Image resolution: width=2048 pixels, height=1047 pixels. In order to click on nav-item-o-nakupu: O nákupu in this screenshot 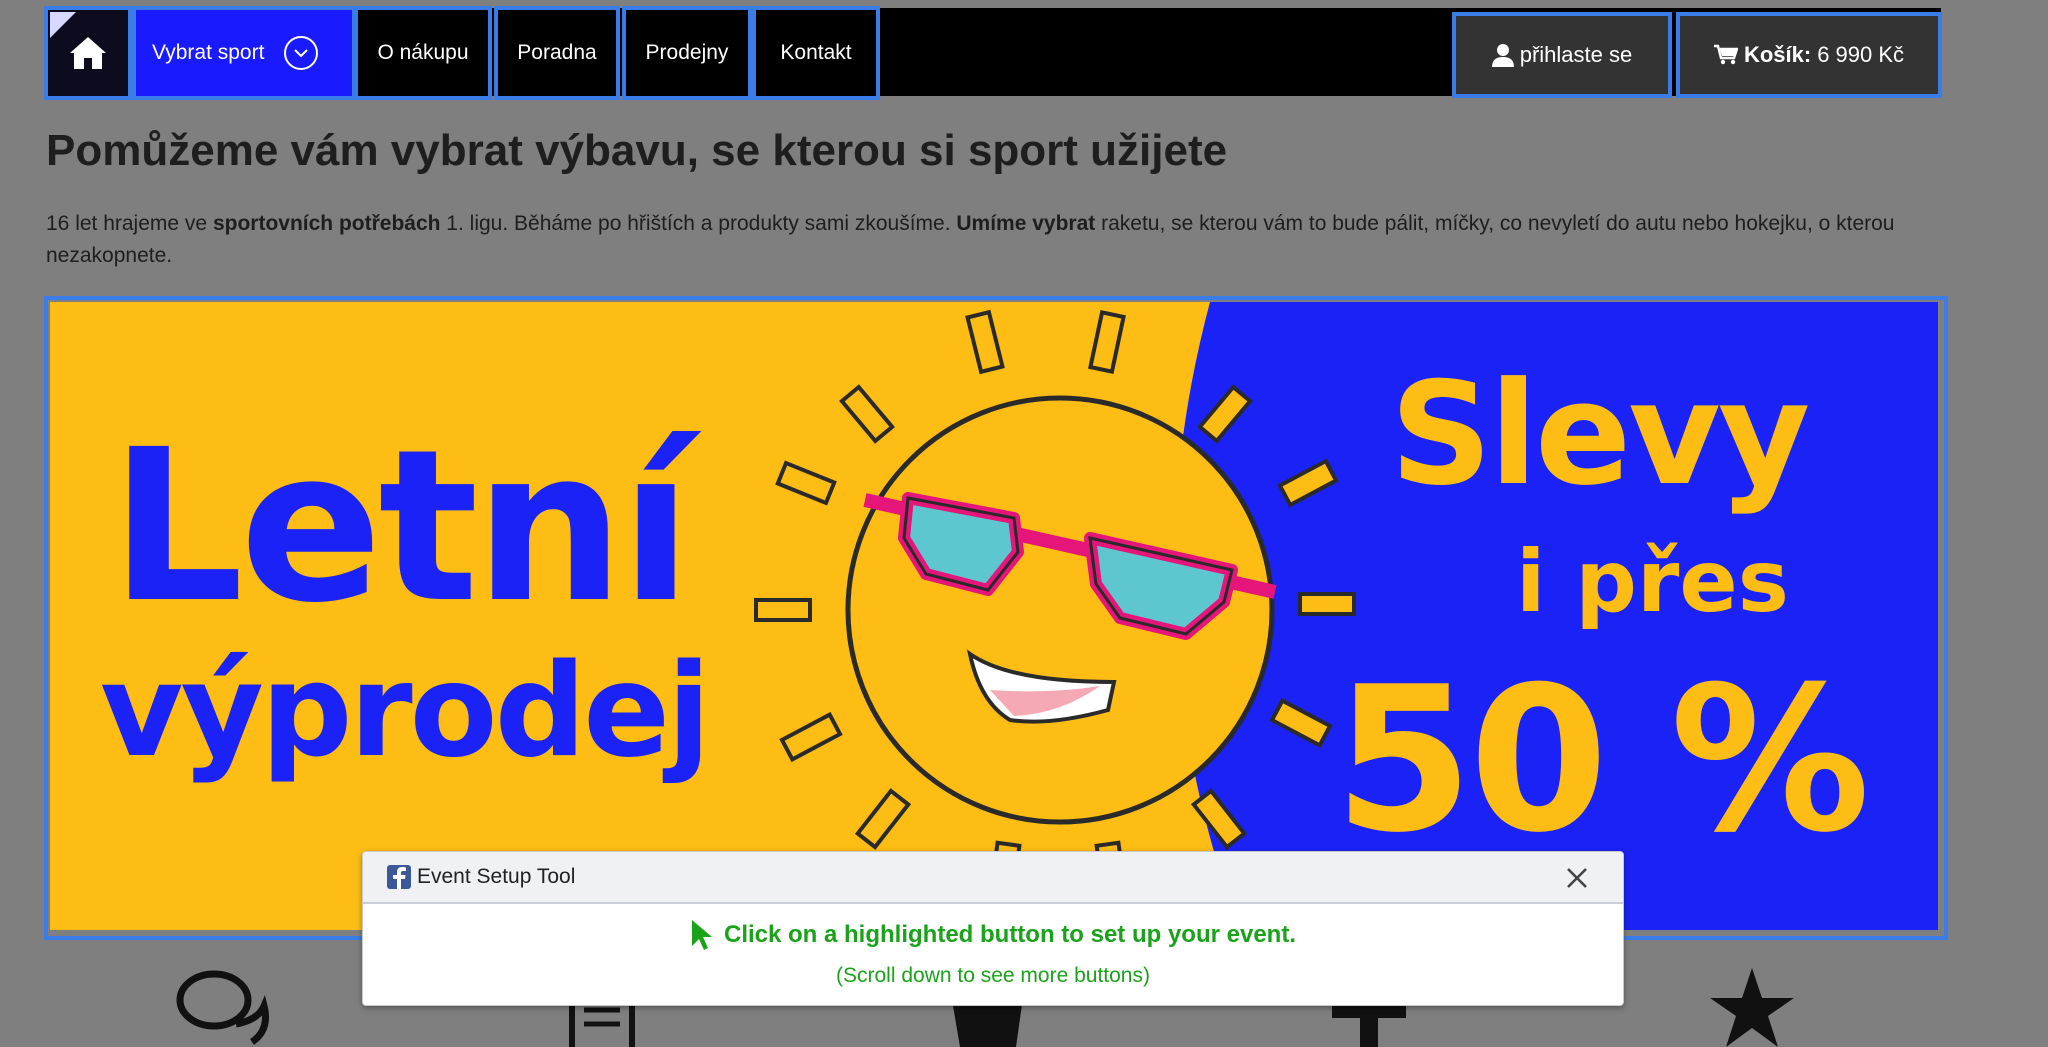, I will do `click(423, 53)`.